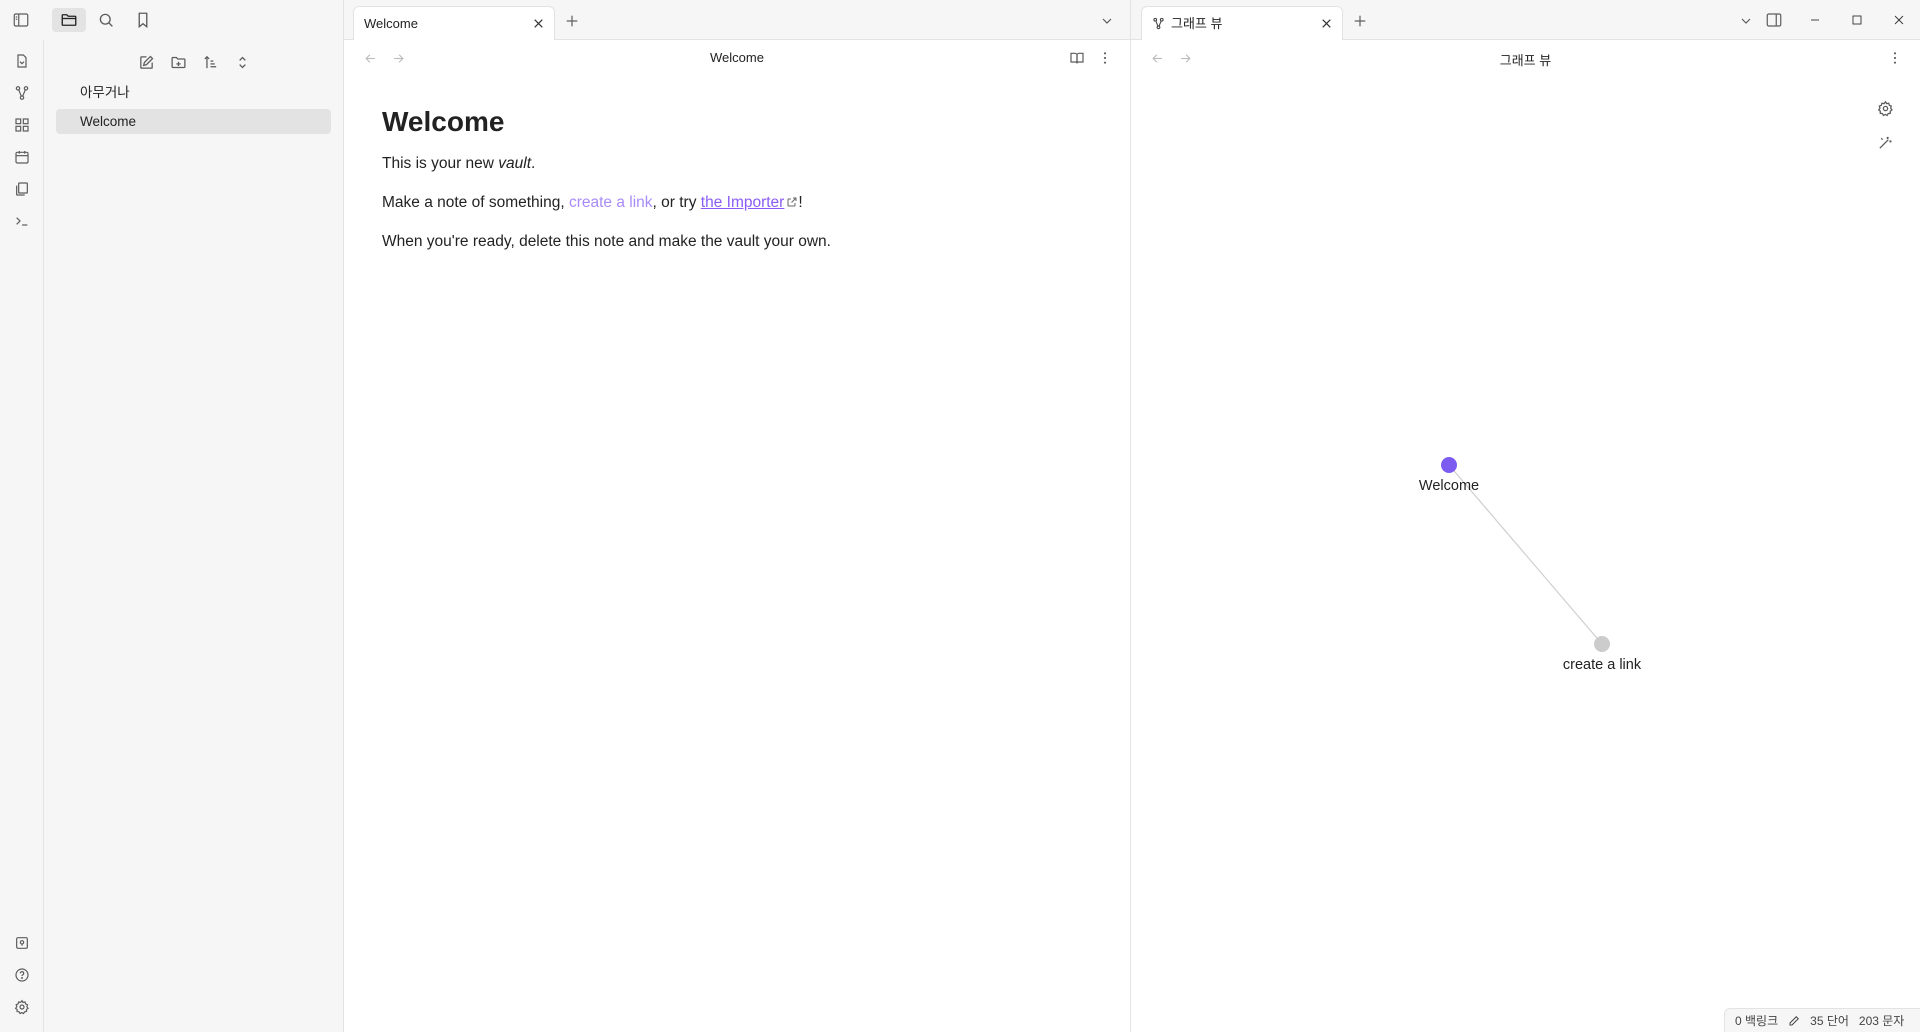  I want to click on note-text: ., so click(533, 163).